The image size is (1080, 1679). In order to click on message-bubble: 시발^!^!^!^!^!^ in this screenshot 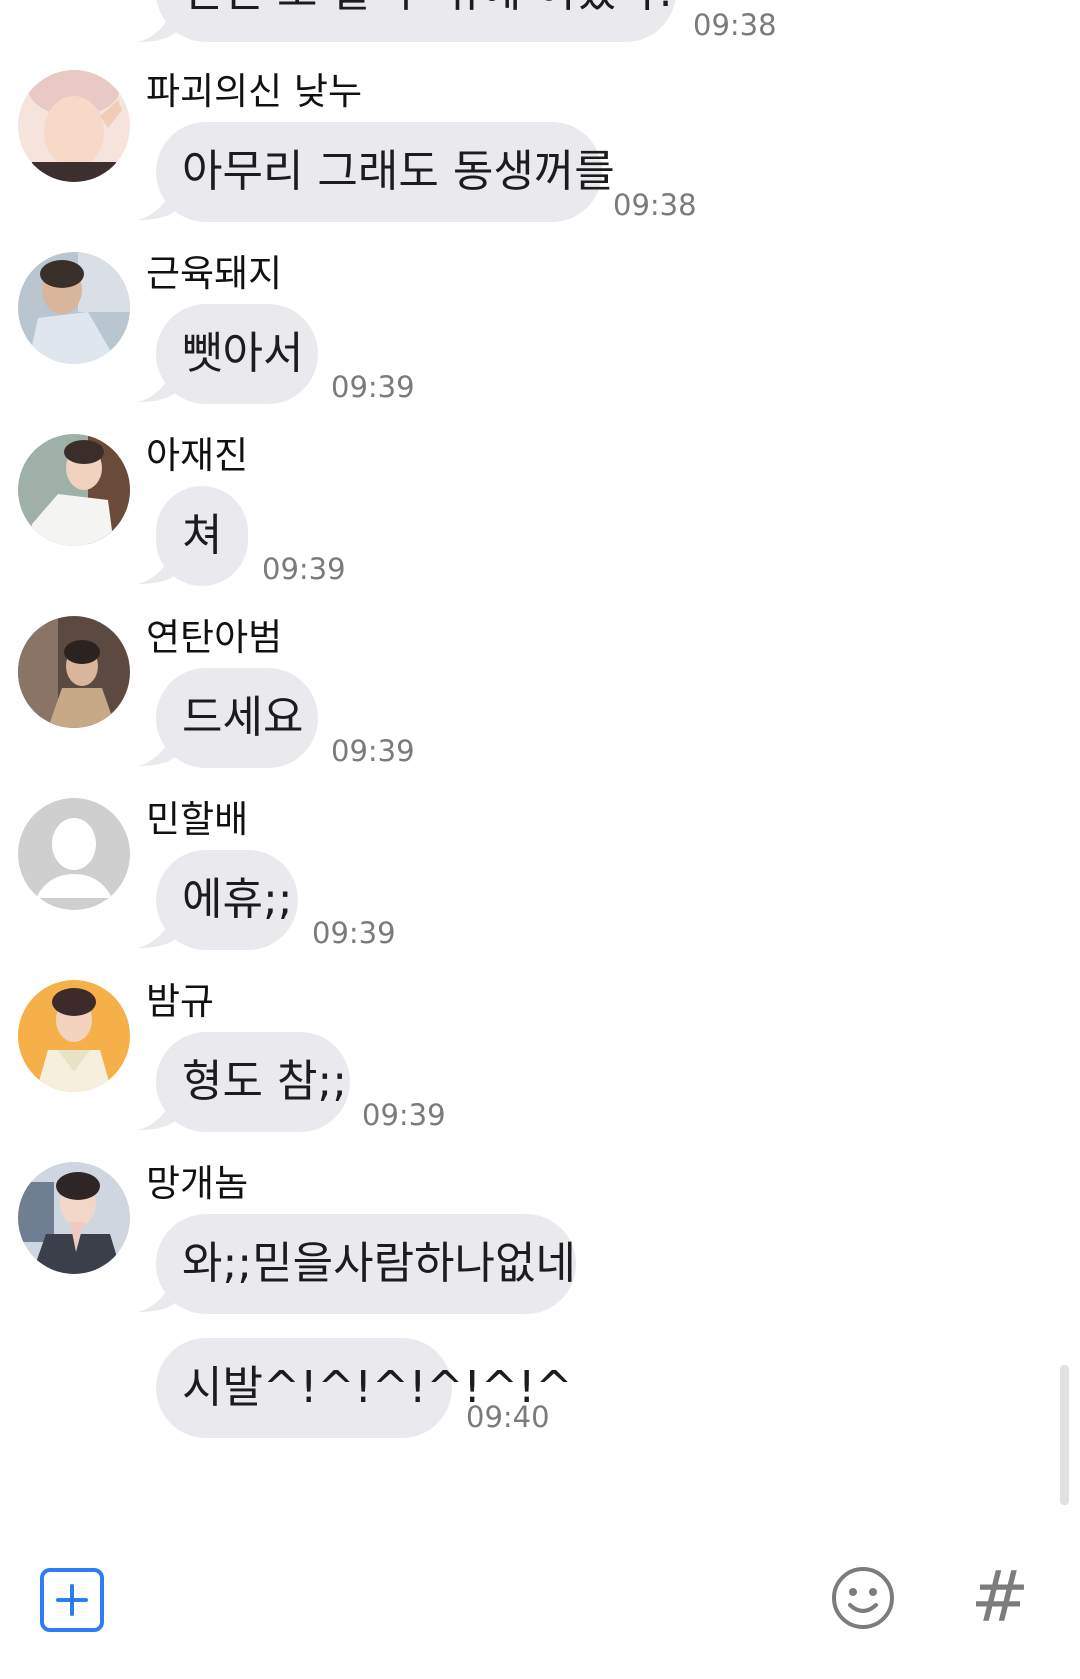, I will do `click(364, 1388)`.